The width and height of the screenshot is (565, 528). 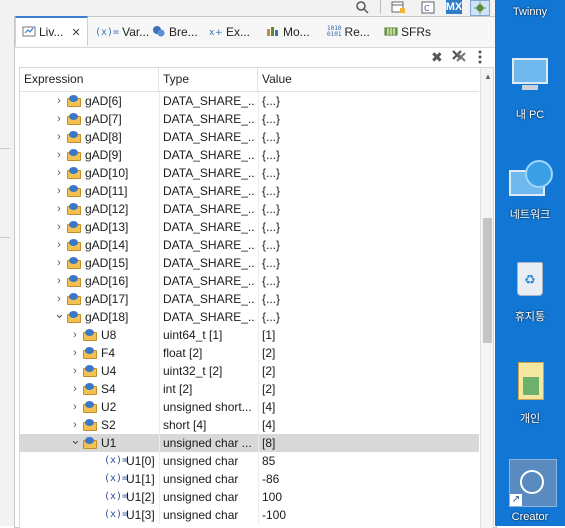 What do you see at coordinates (487, 280) in the screenshot?
I see `scrollbar-thumb` at bounding box center [487, 280].